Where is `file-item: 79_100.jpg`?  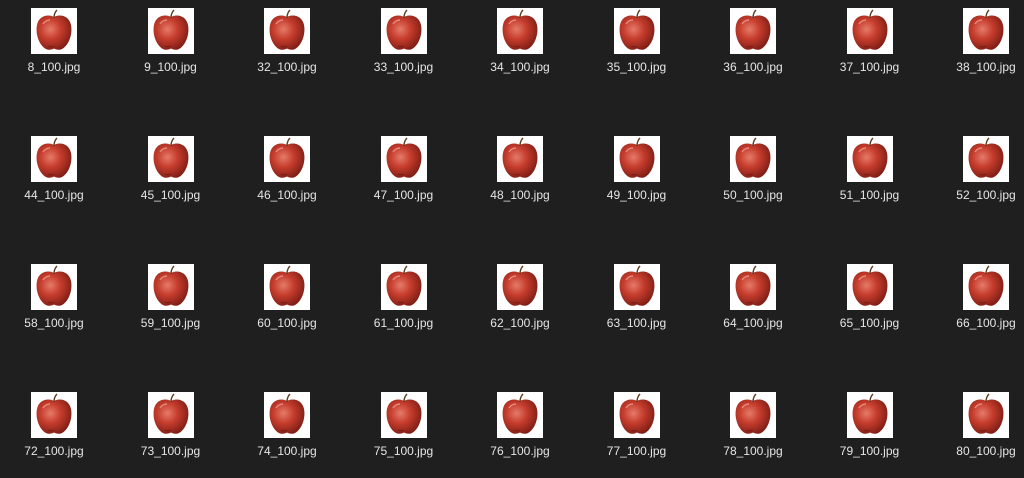 file-item: 79_100.jpg is located at coordinates (870, 428).